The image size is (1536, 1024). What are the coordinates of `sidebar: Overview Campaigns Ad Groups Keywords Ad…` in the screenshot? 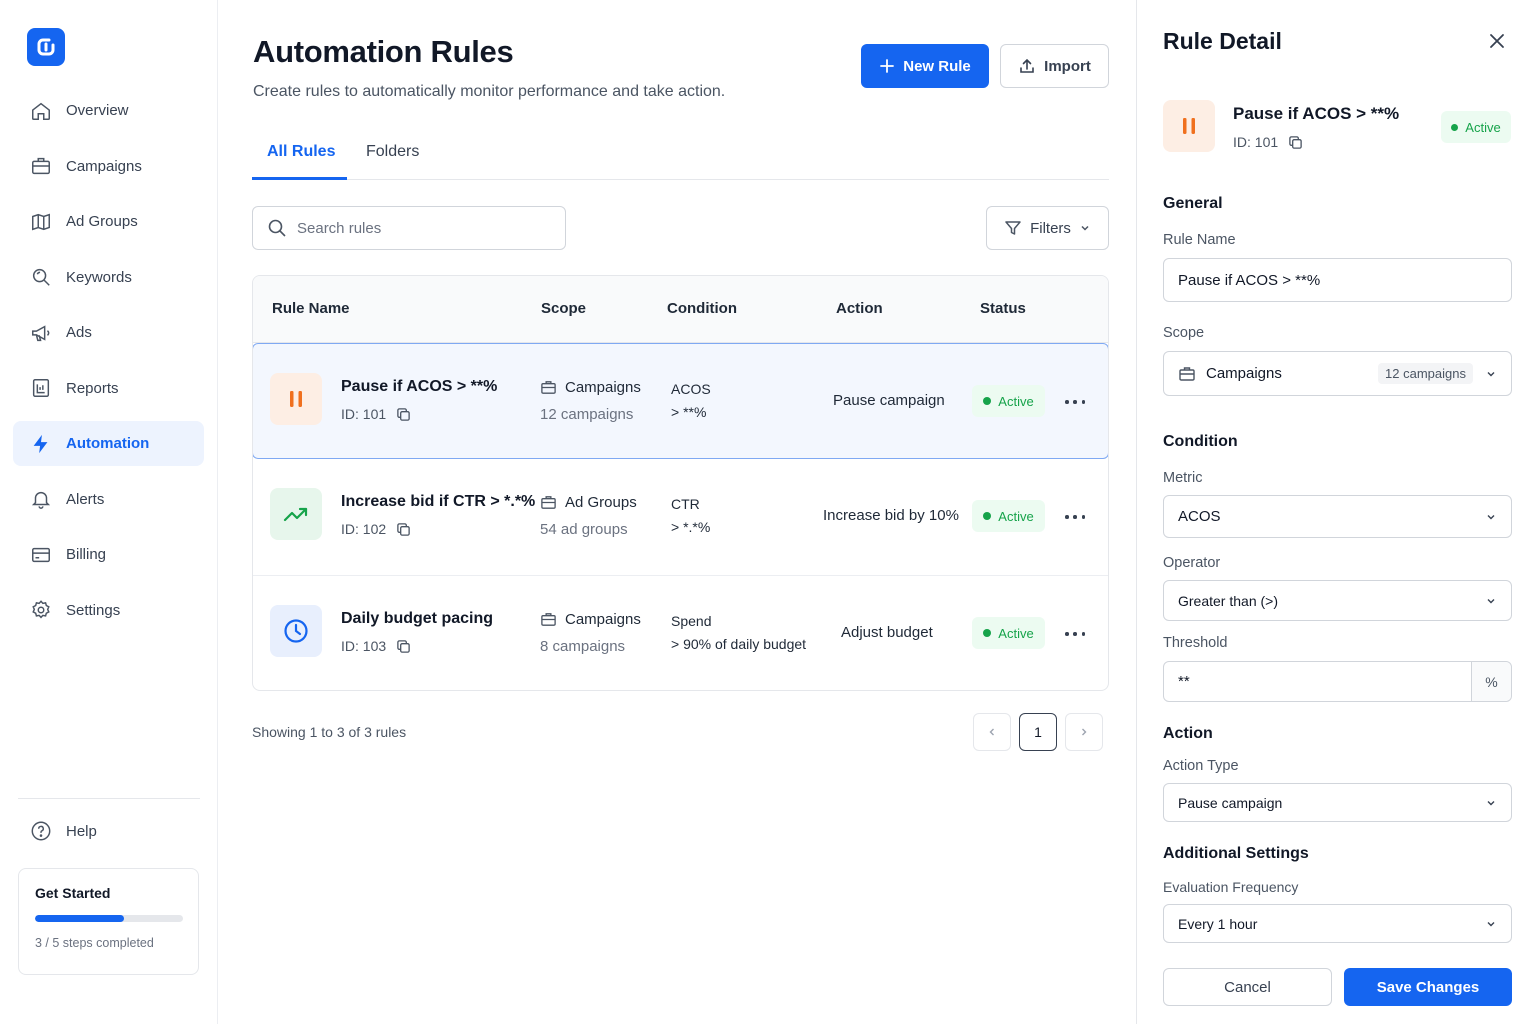 It's located at (109, 512).